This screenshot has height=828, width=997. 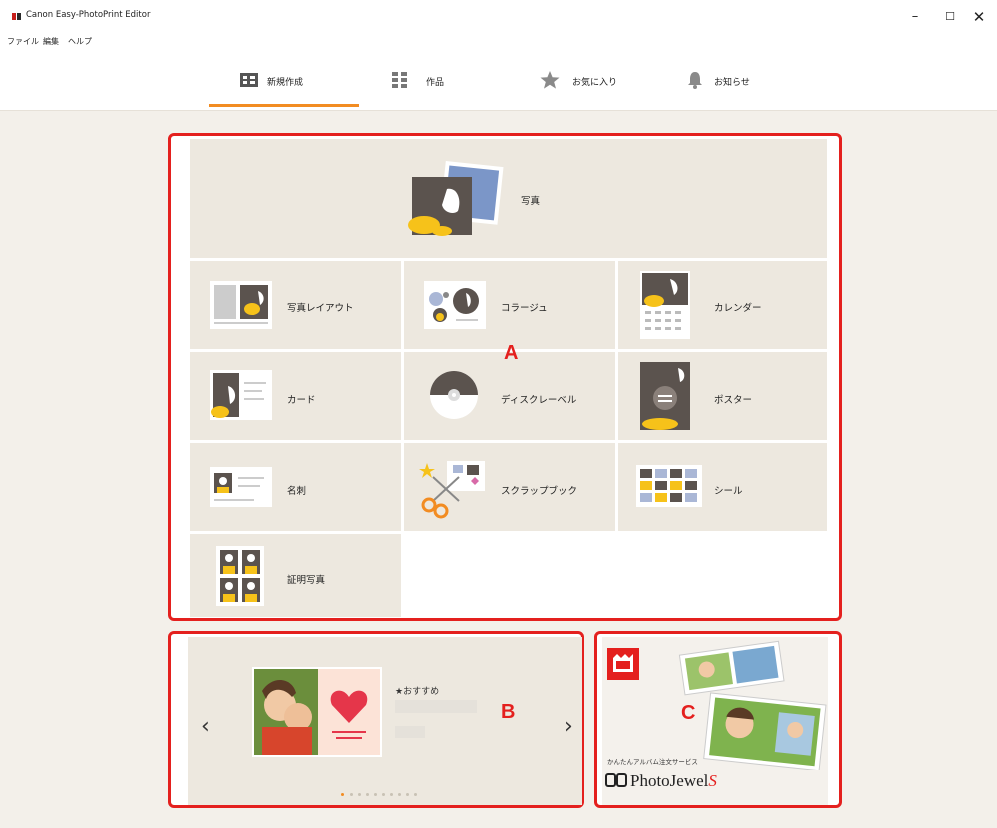 I want to click on new-project-icon, so click(x=249, y=80).